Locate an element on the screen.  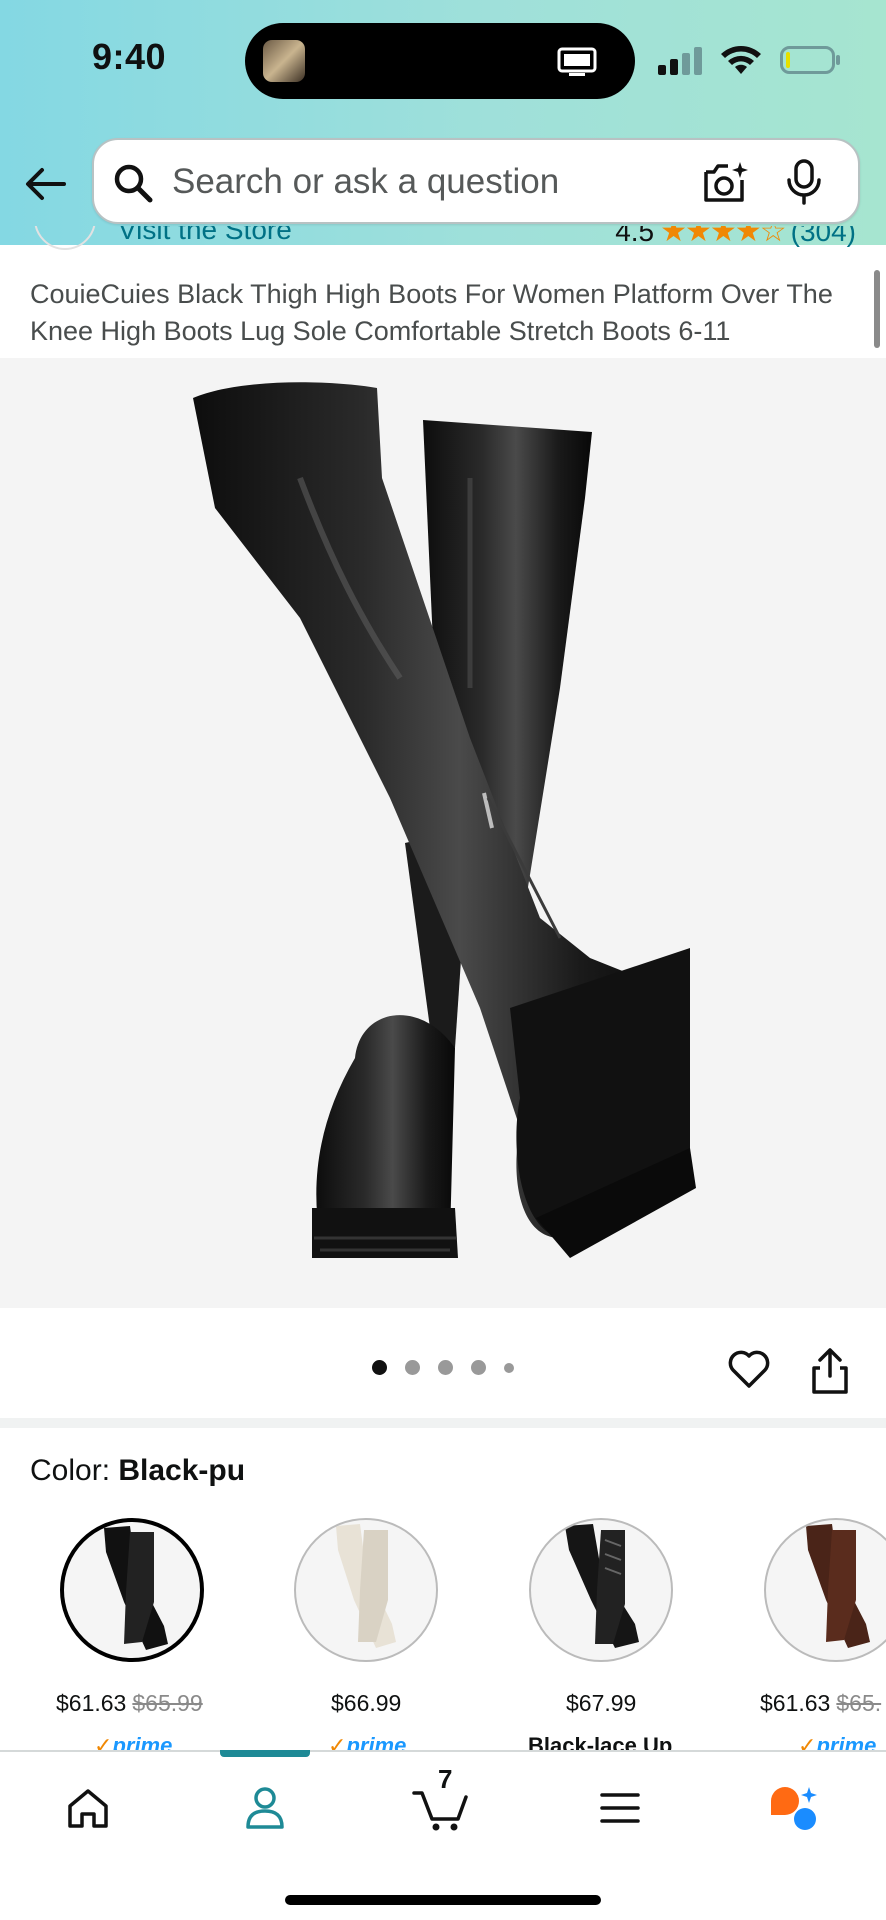
cart-count-badge: 7 is located at coordinates (445, 1779).